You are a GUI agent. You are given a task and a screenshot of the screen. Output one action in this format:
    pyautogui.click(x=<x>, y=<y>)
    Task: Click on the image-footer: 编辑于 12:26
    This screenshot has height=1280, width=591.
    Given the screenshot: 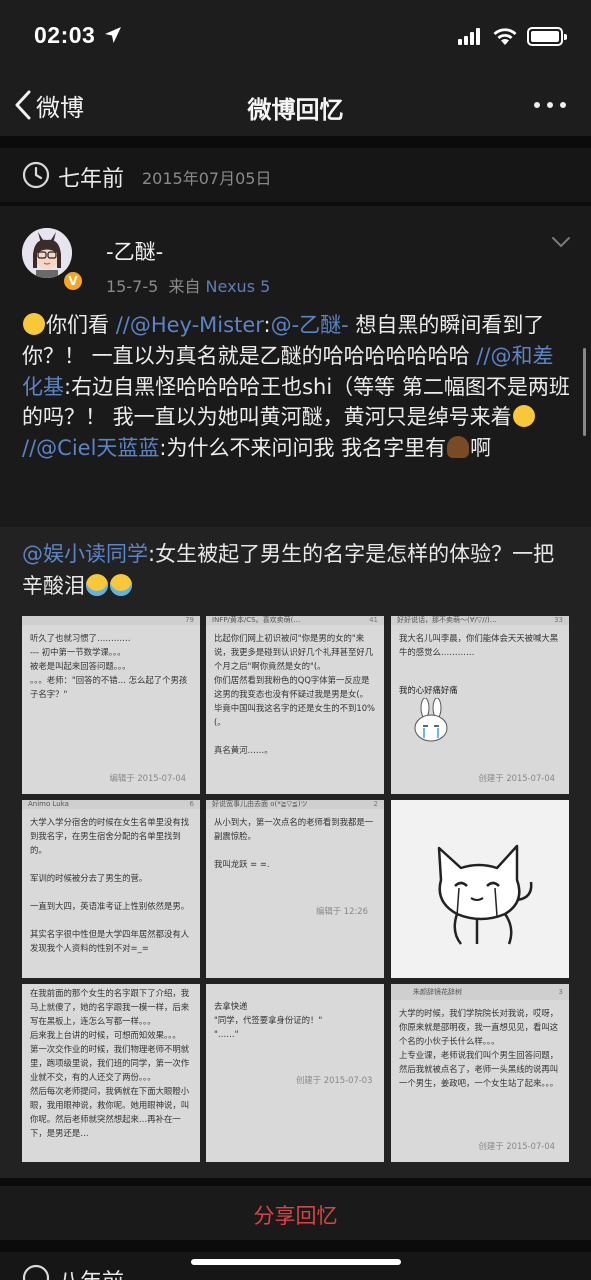 What is the action you would take?
    pyautogui.click(x=342, y=911)
    